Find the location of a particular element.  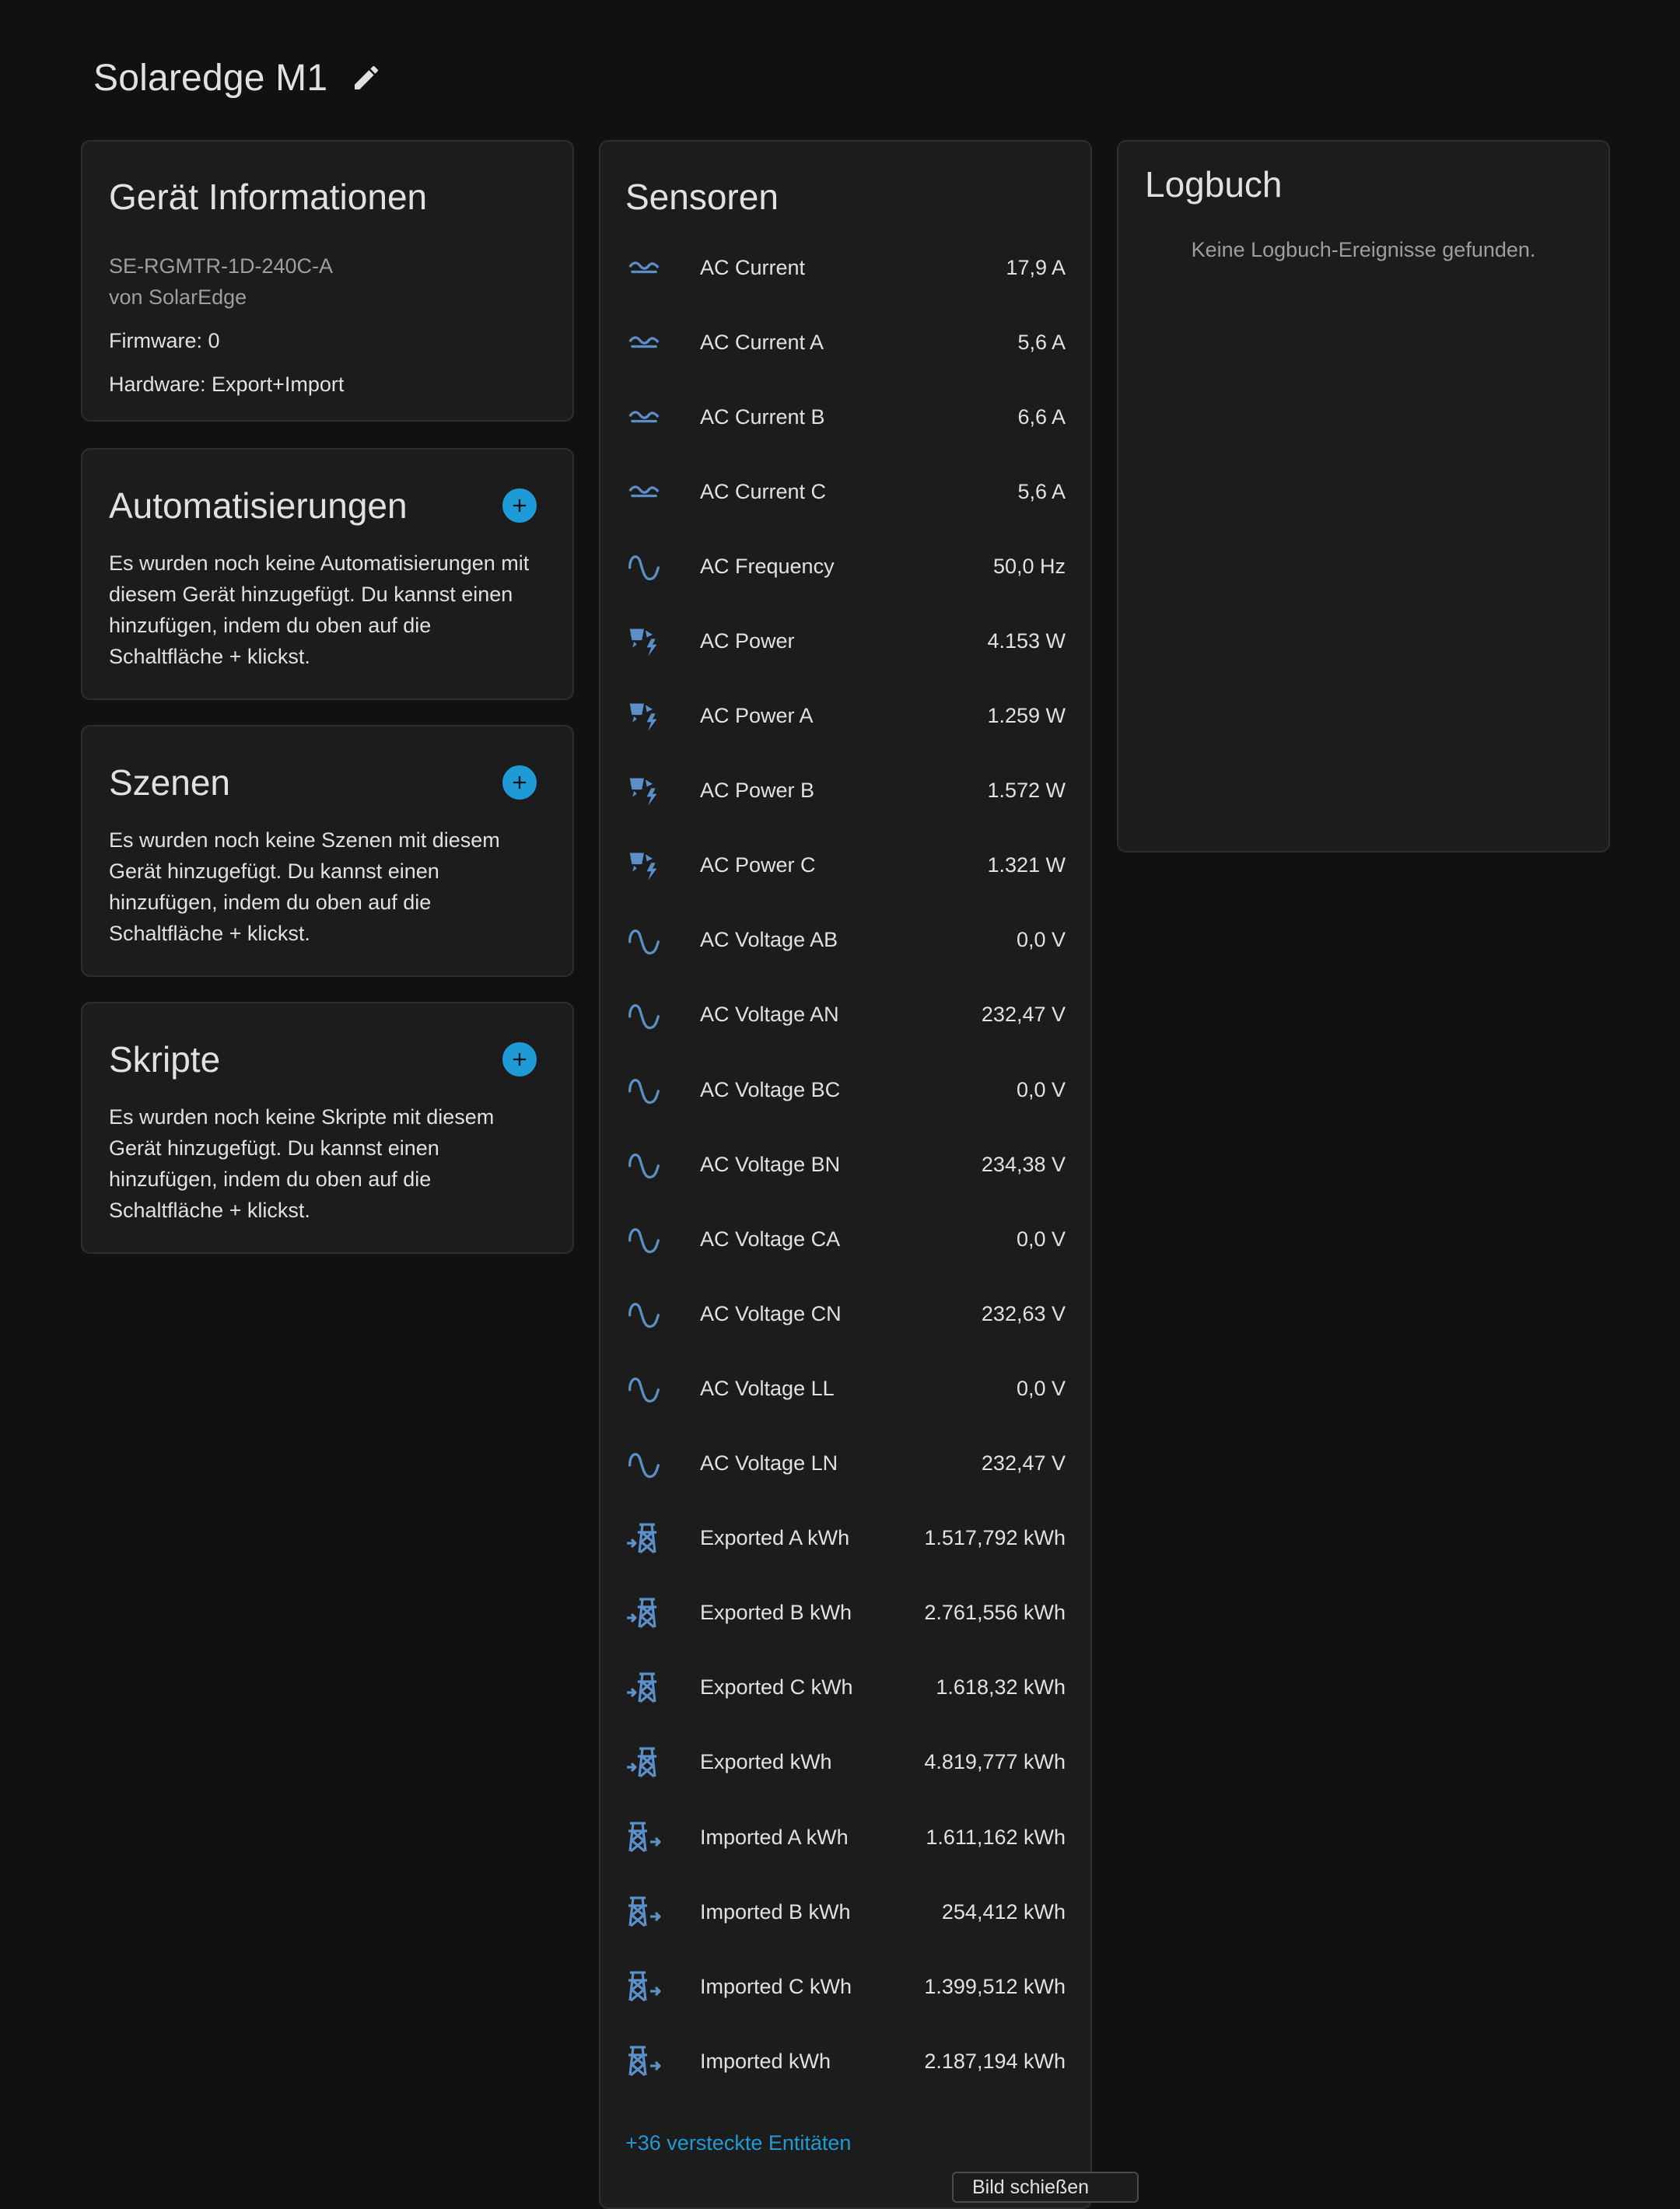

sensor-row: AC Power A 1.259 W is located at coordinates (846, 716).